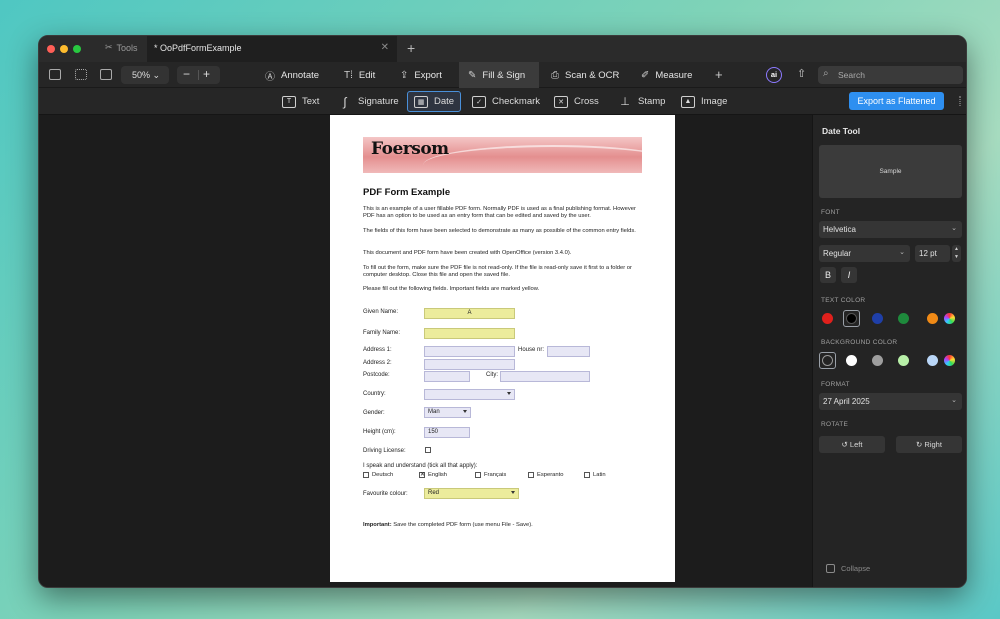 The image size is (1000, 619). I want to click on bg-color-lightgreen, so click(903, 360).